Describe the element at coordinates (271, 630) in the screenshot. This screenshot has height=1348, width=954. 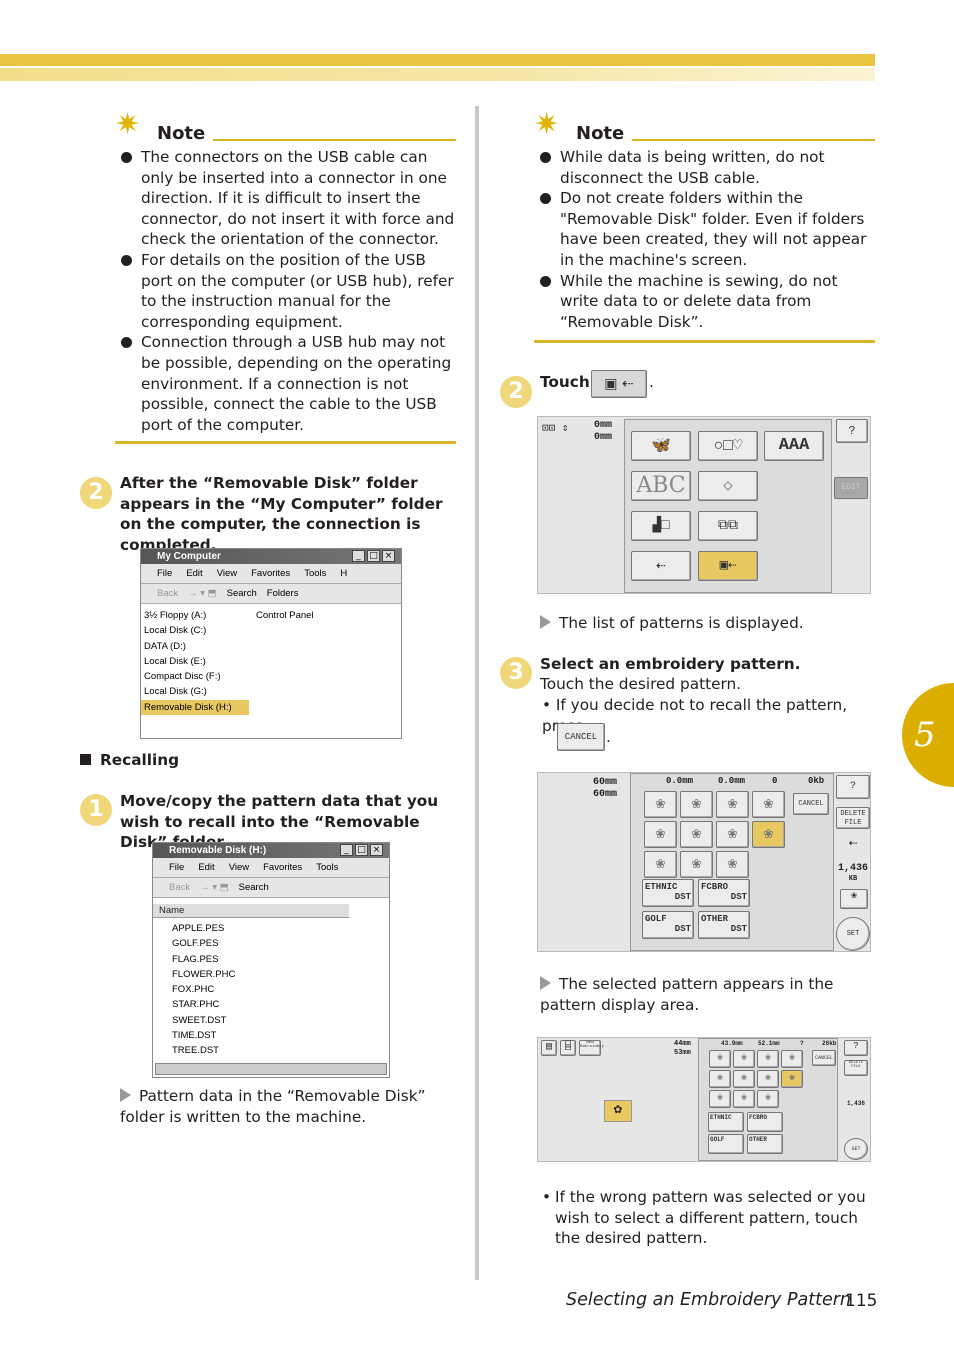
I see `drive-item: Local Disk (C:)` at that location.